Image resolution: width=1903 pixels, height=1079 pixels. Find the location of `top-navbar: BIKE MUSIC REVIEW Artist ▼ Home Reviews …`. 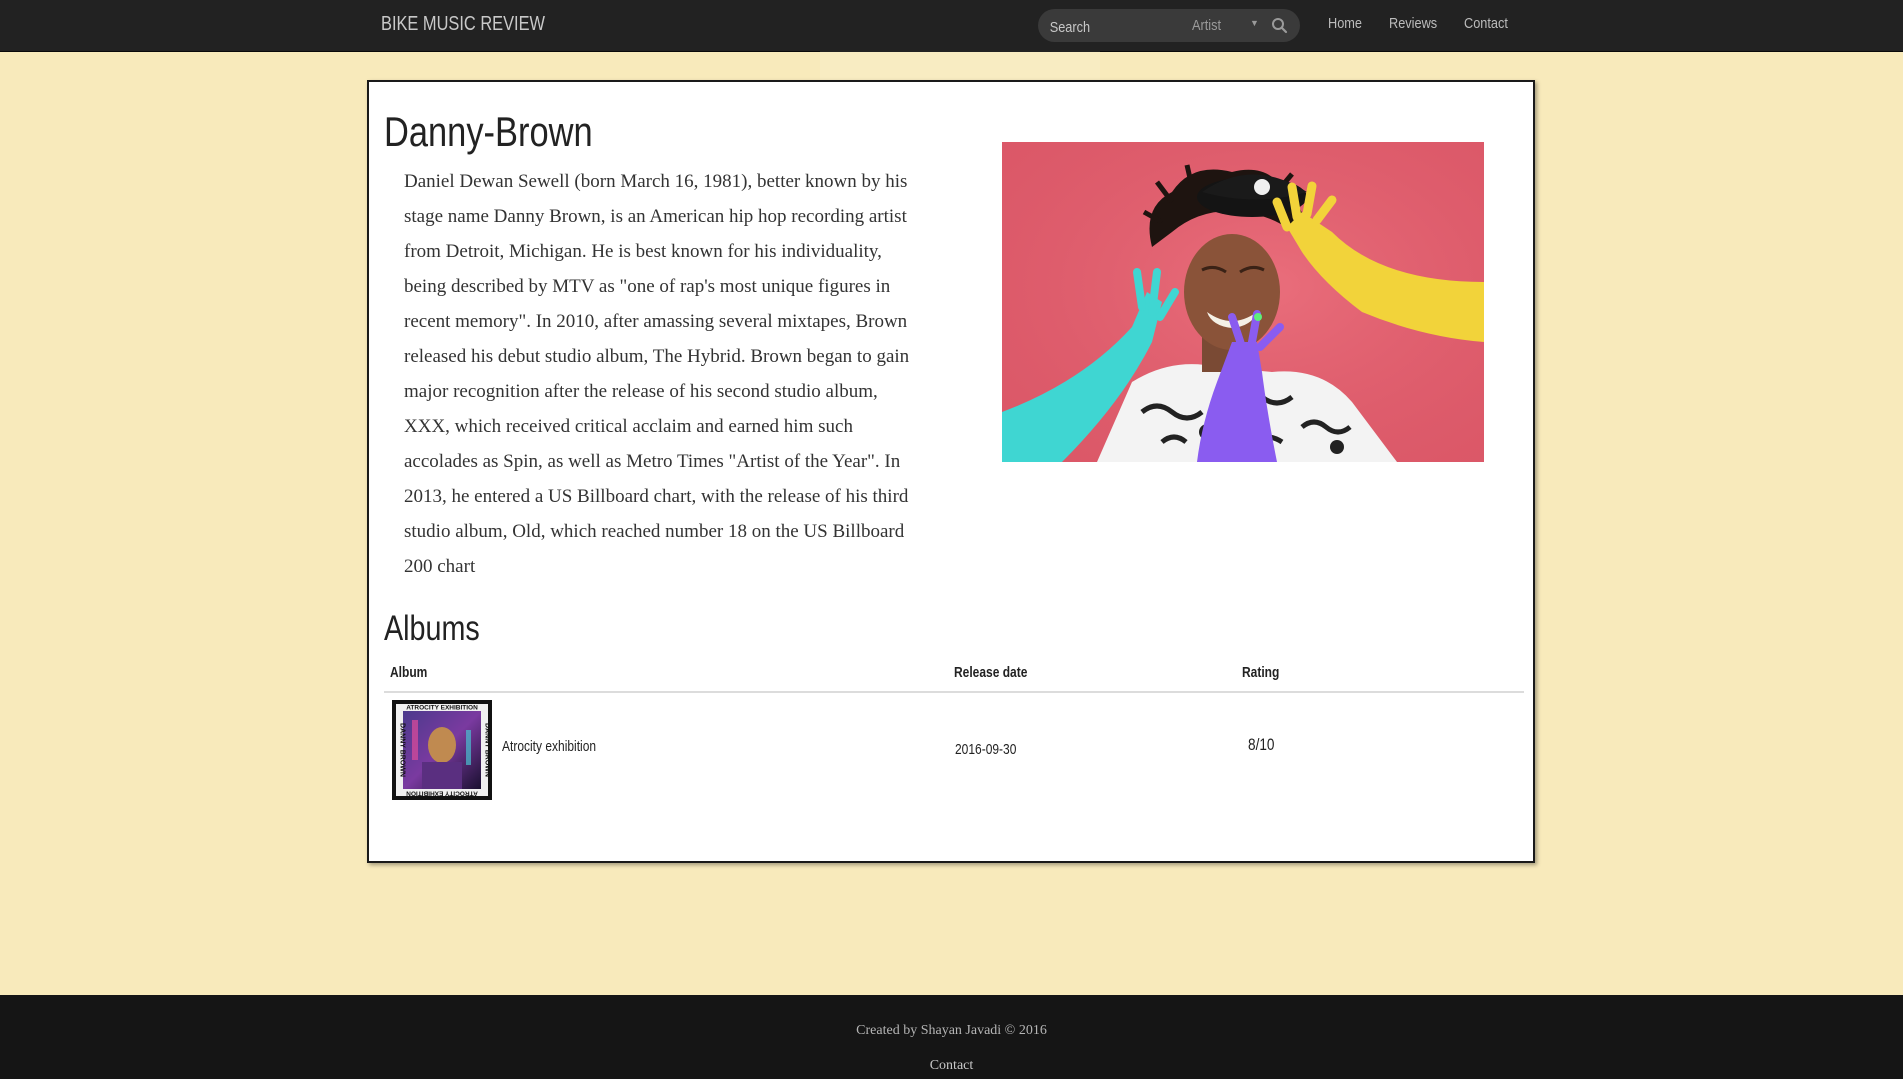

top-navbar: BIKE MUSIC REVIEW Artist ▼ Home Reviews … is located at coordinates (951, 26).